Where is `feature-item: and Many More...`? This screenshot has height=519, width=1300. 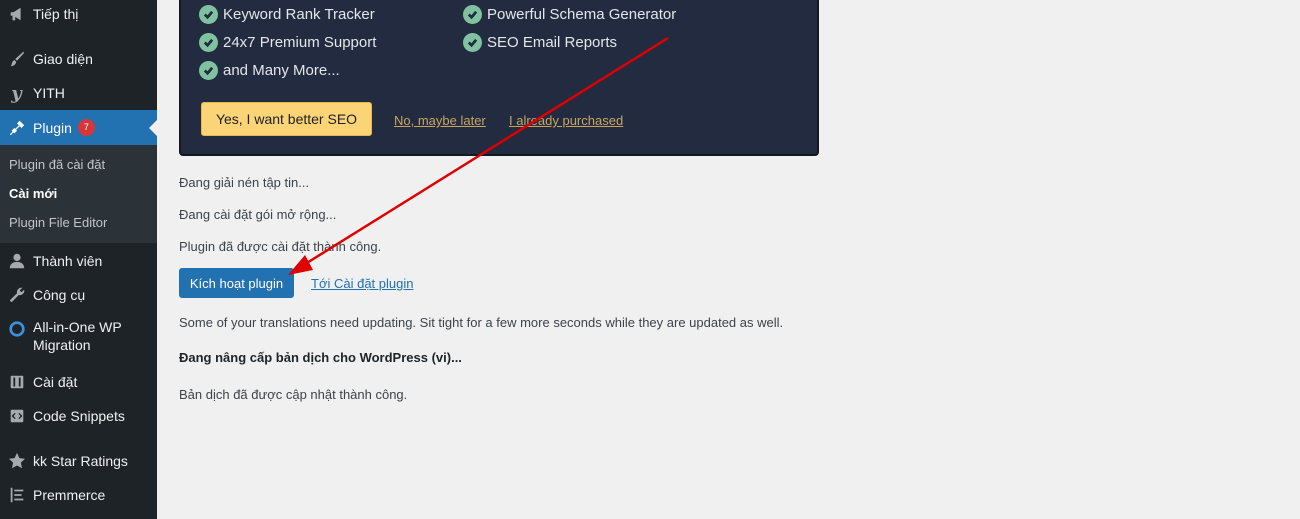
feature-item: and Many More... is located at coordinates (269, 70).